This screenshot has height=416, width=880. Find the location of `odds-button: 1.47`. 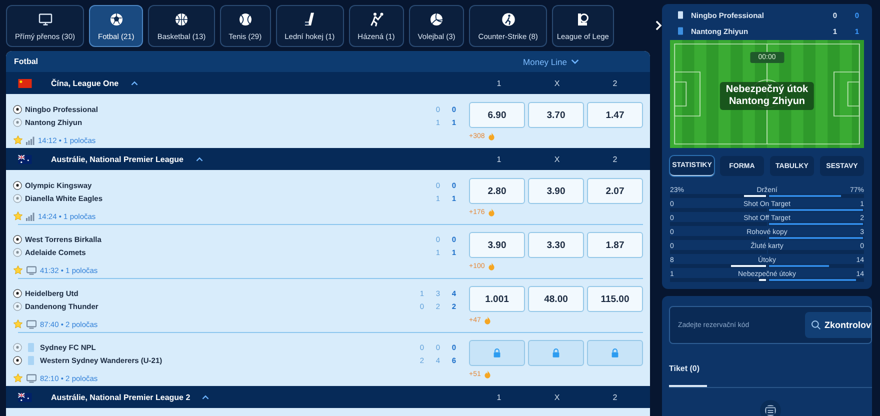

odds-button: 1.47 is located at coordinates (615, 115).